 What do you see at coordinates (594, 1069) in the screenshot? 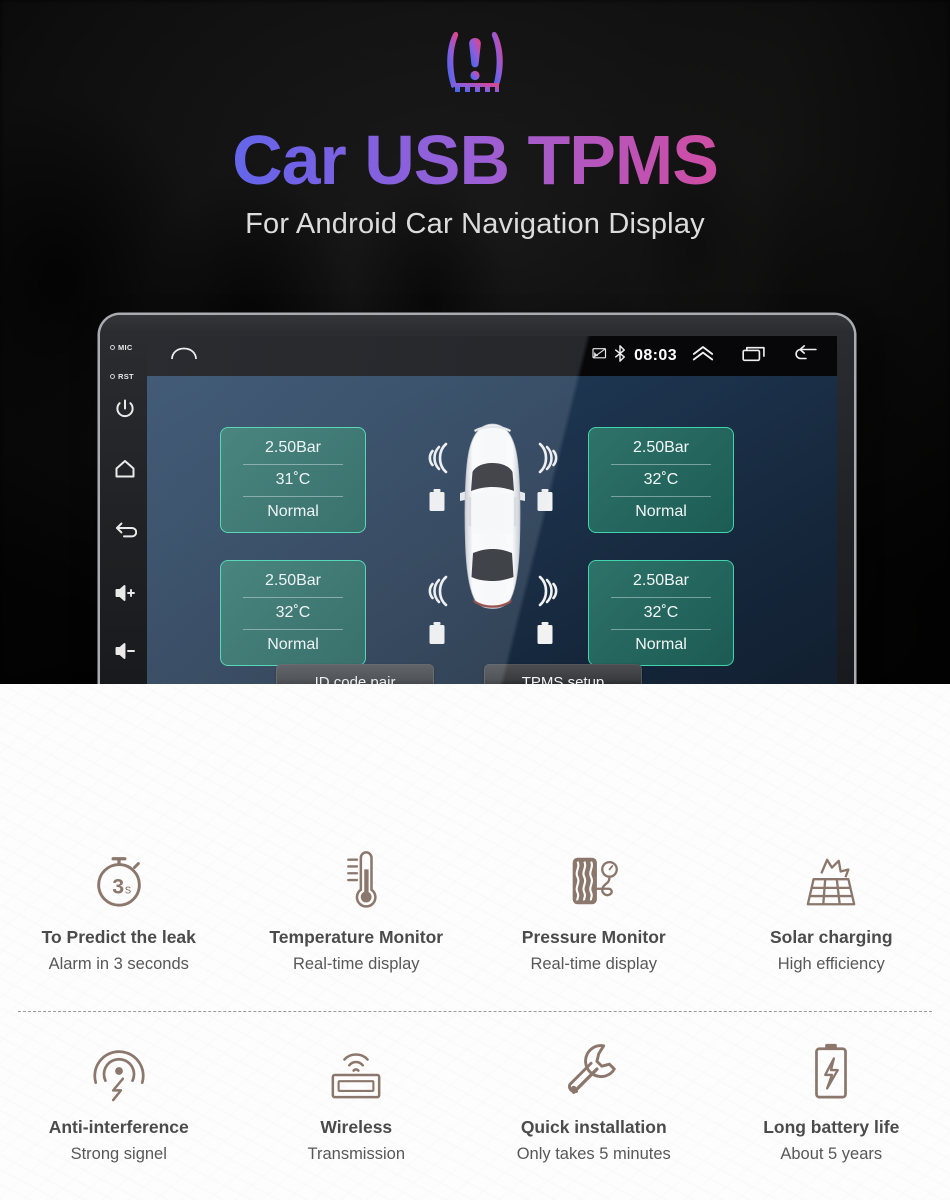
I see `wrench-icon` at bounding box center [594, 1069].